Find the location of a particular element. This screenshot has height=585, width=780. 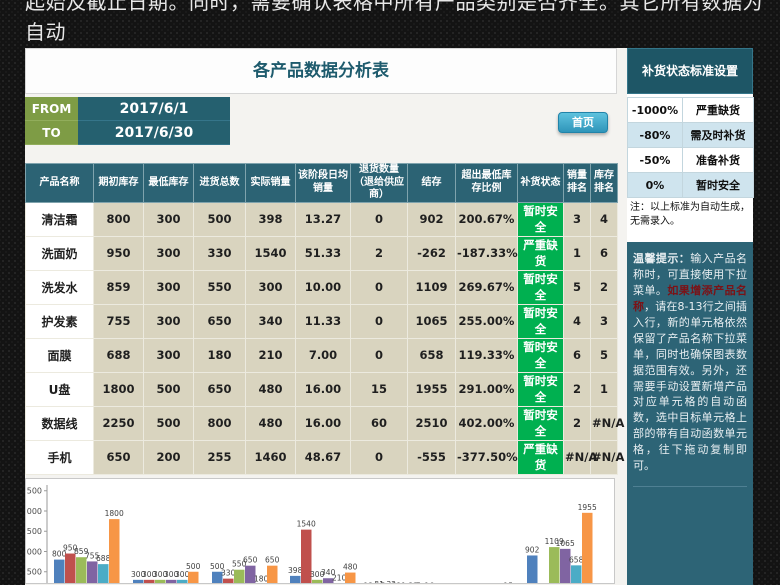

table-cell: 1800 is located at coordinates (118, 389).